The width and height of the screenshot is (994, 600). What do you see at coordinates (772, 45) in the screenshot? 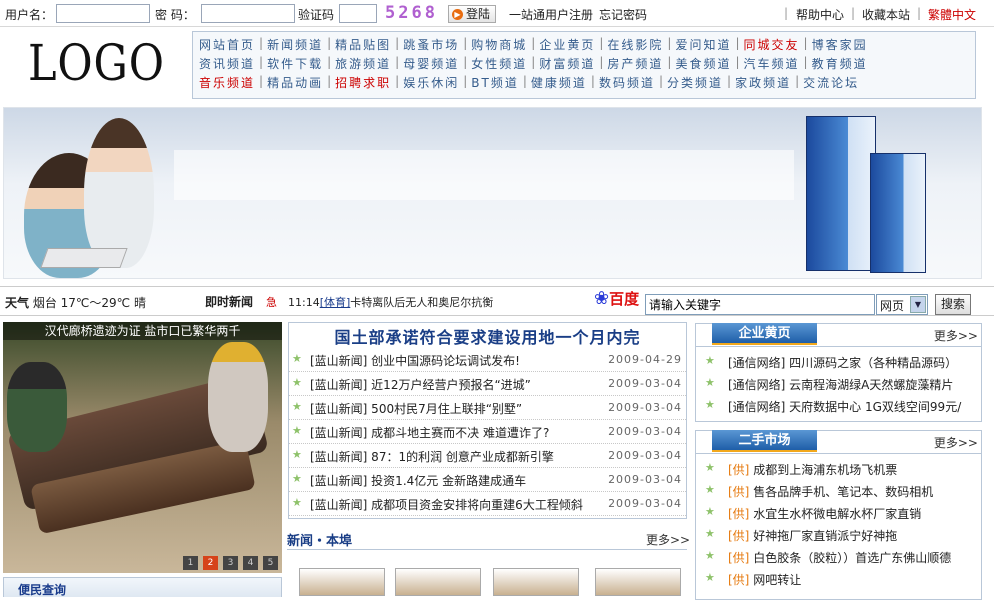
I see `nav-item: 同城交友` at bounding box center [772, 45].